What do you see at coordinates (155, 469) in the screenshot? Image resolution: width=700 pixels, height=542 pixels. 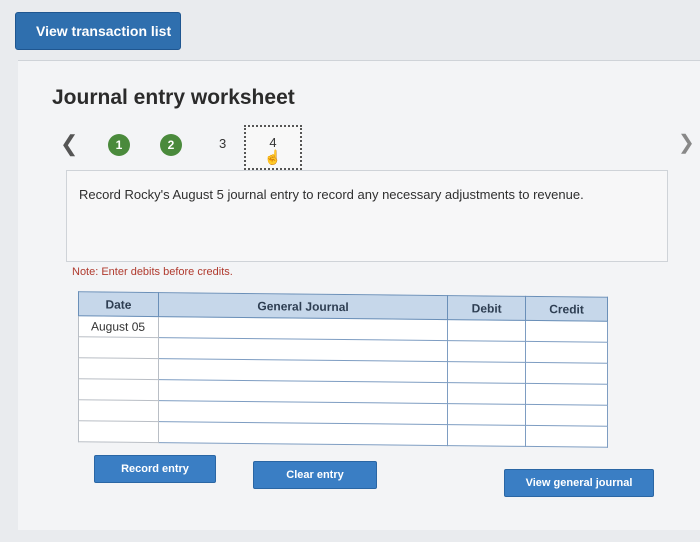 I see `record-entry-button: Record entry` at bounding box center [155, 469].